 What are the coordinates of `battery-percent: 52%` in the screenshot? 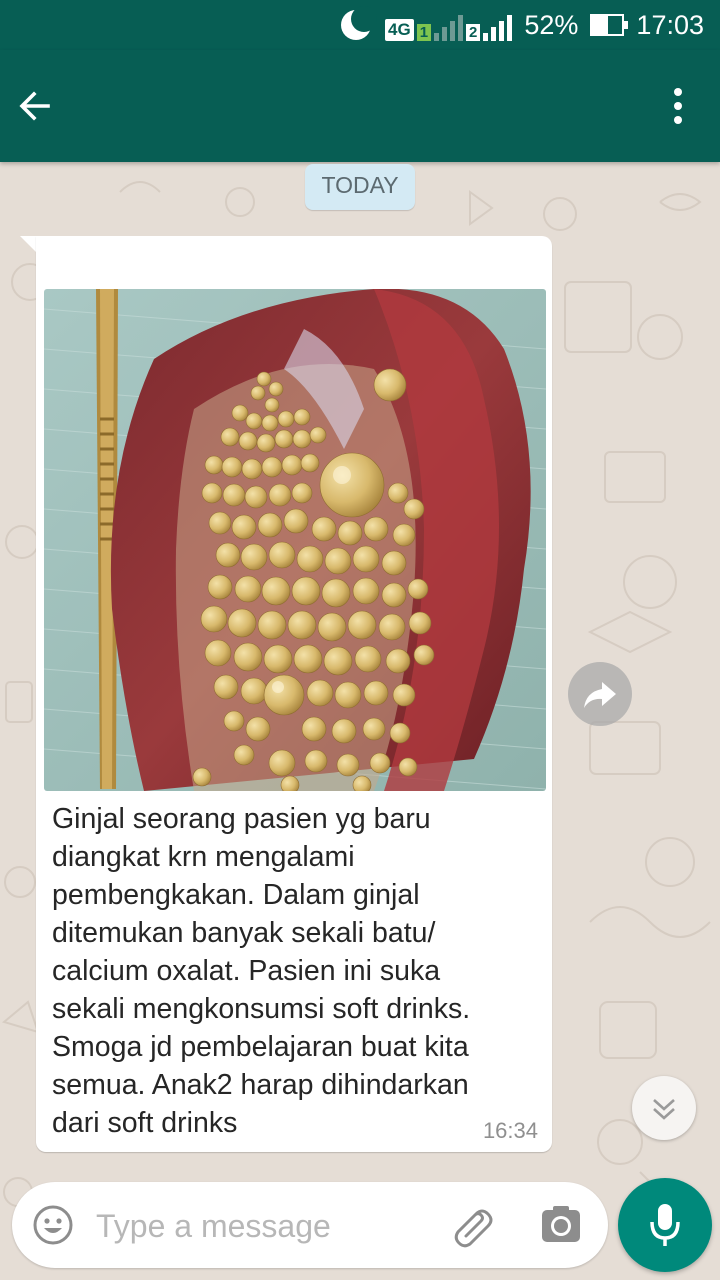 It's located at (551, 24).